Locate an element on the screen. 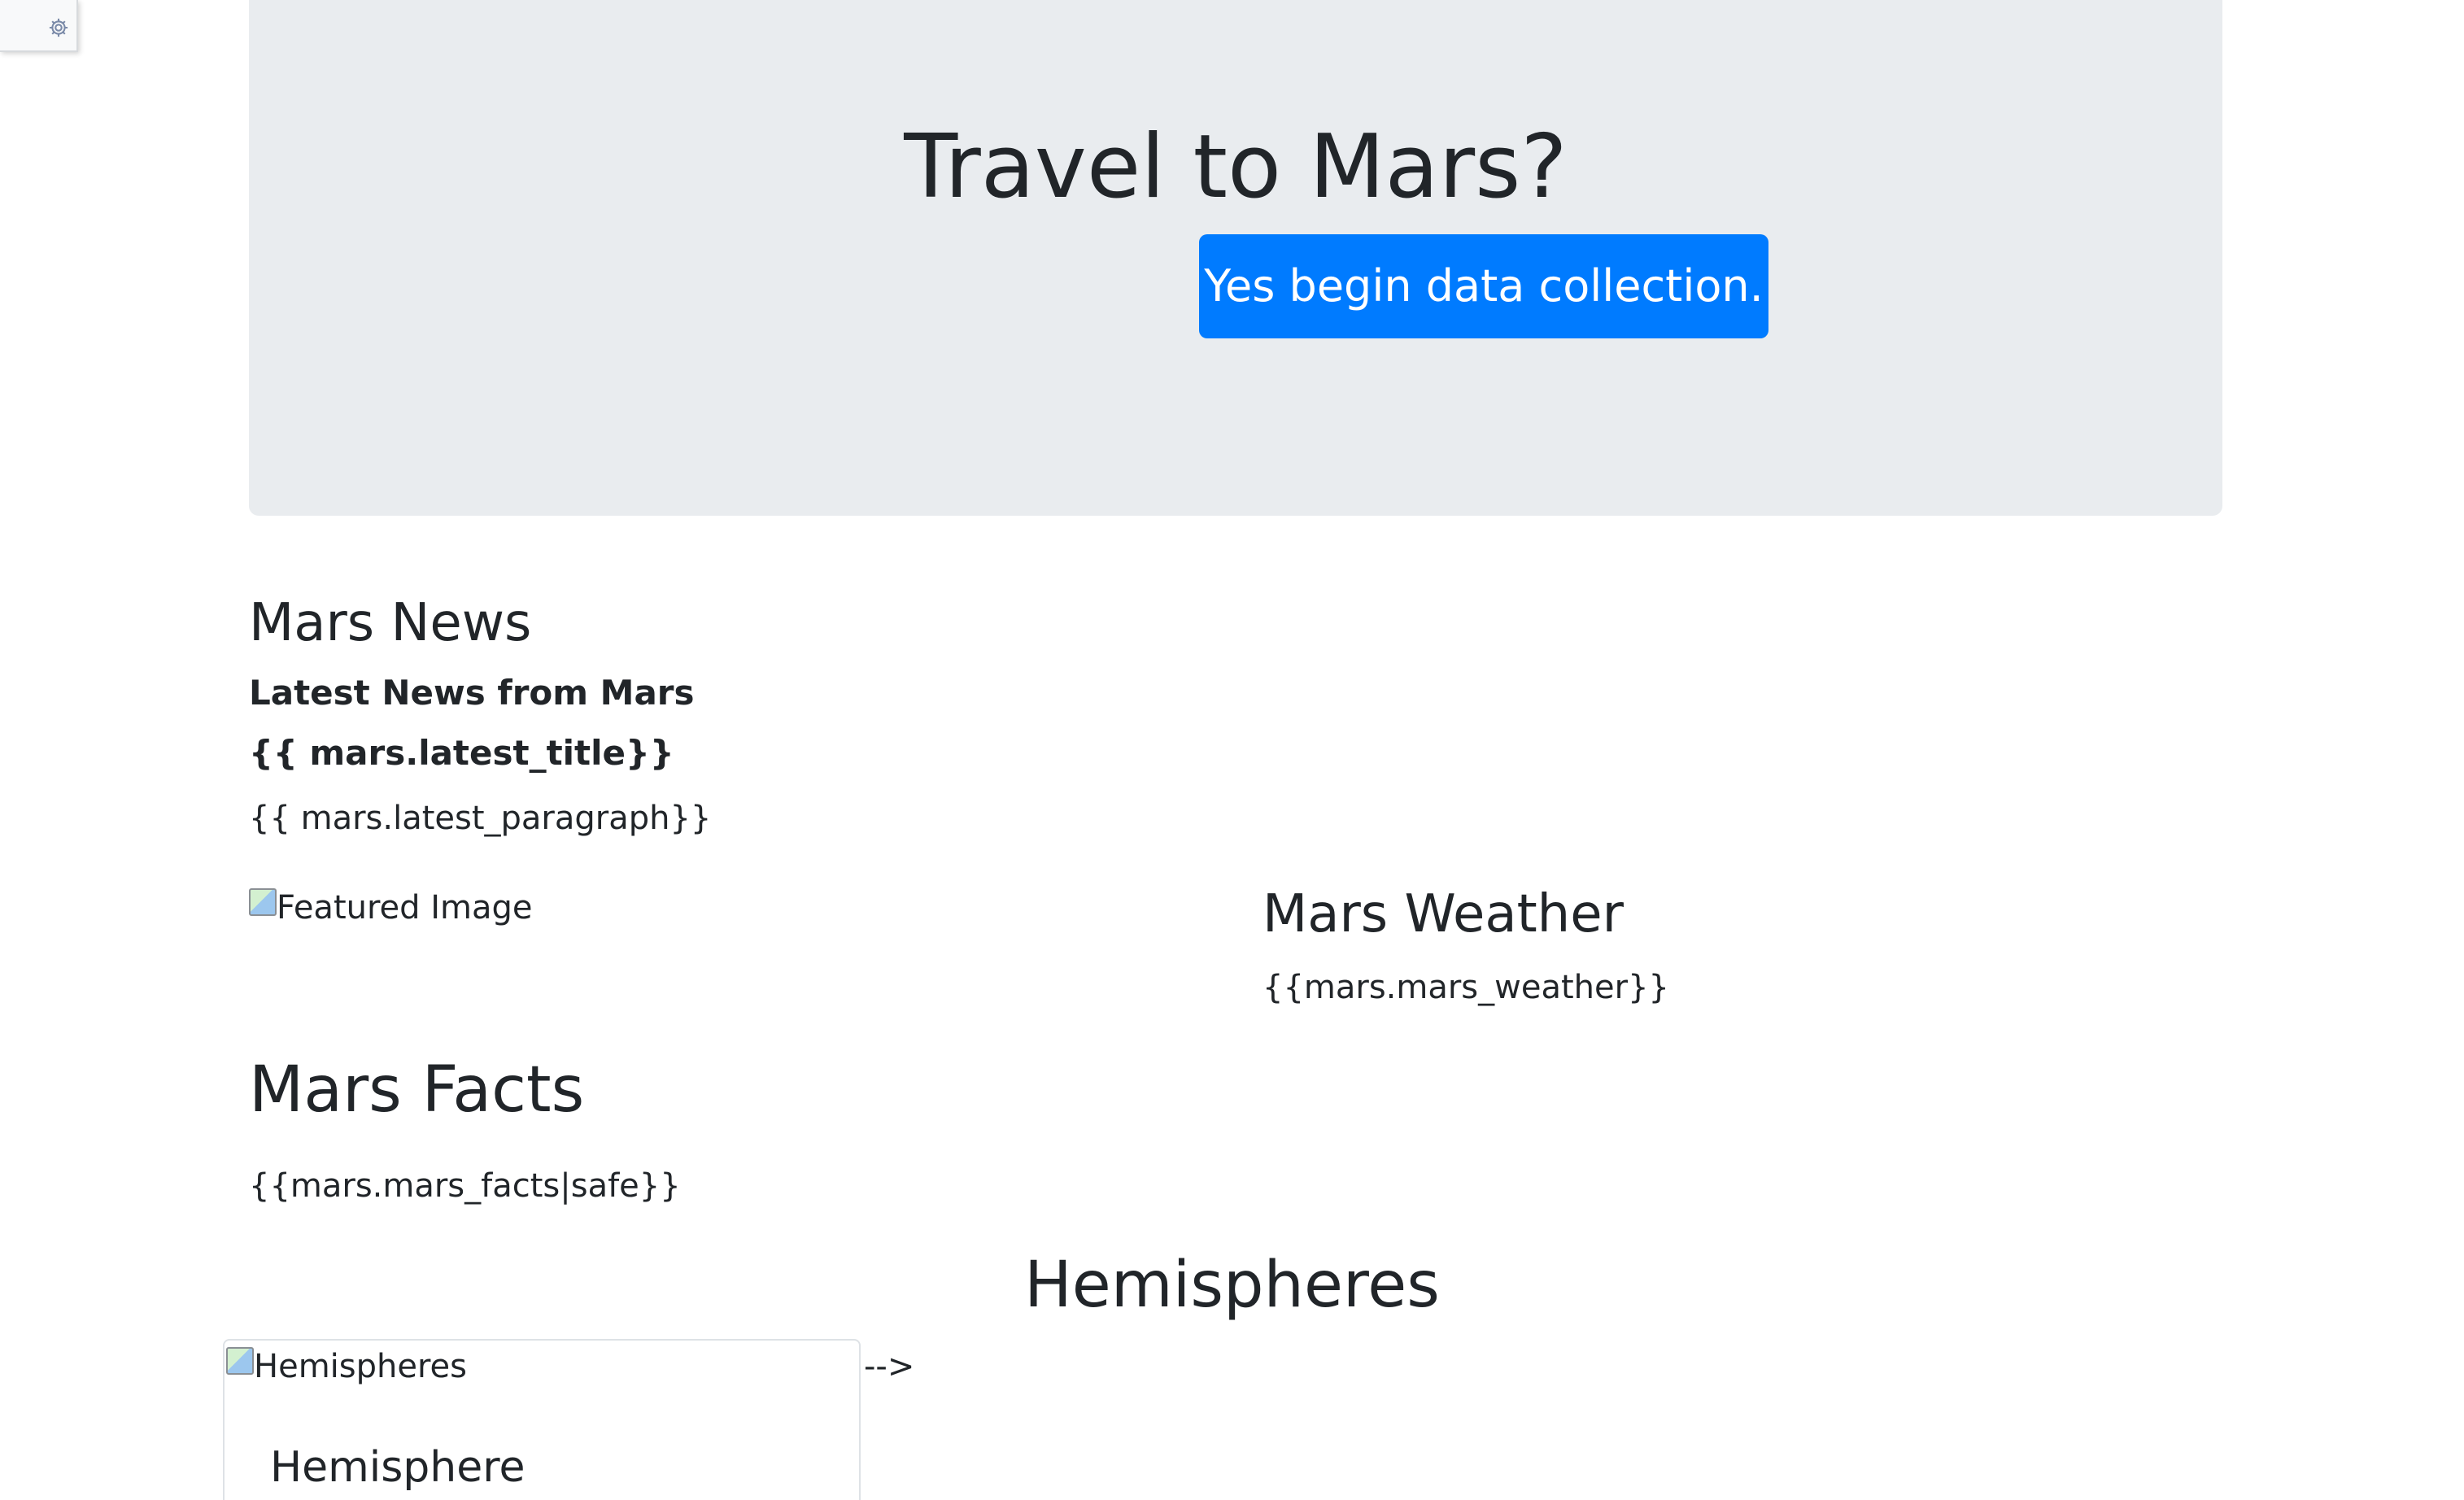 The height and width of the screenshot is (1500, 2464). mars-news-heading: Mars News is located at coordinates (390, 623).